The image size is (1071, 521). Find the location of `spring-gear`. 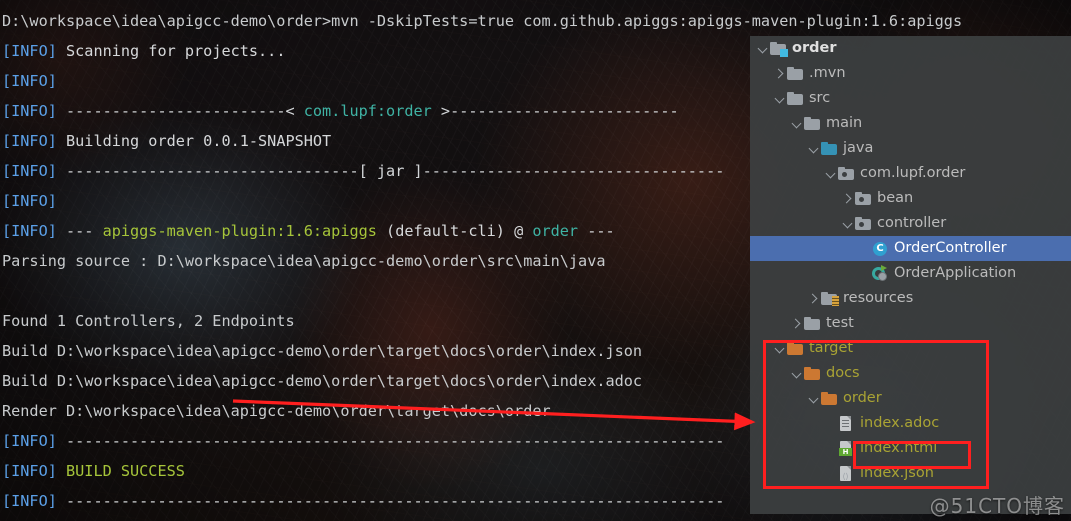

spring-gear is located at coordinates (882, 276).